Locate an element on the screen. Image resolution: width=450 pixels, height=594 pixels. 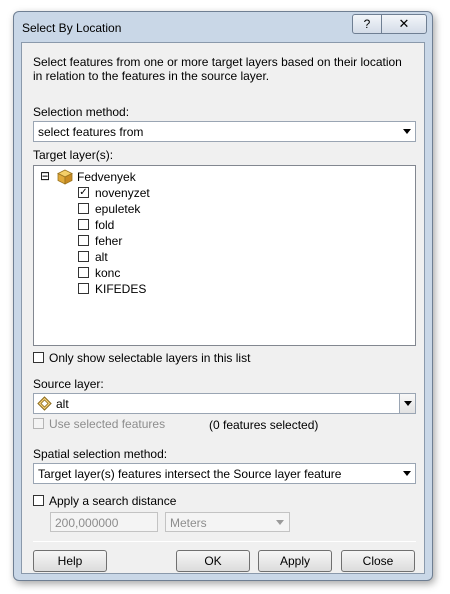
layer-name: feher is located at coordinates (109, 241).